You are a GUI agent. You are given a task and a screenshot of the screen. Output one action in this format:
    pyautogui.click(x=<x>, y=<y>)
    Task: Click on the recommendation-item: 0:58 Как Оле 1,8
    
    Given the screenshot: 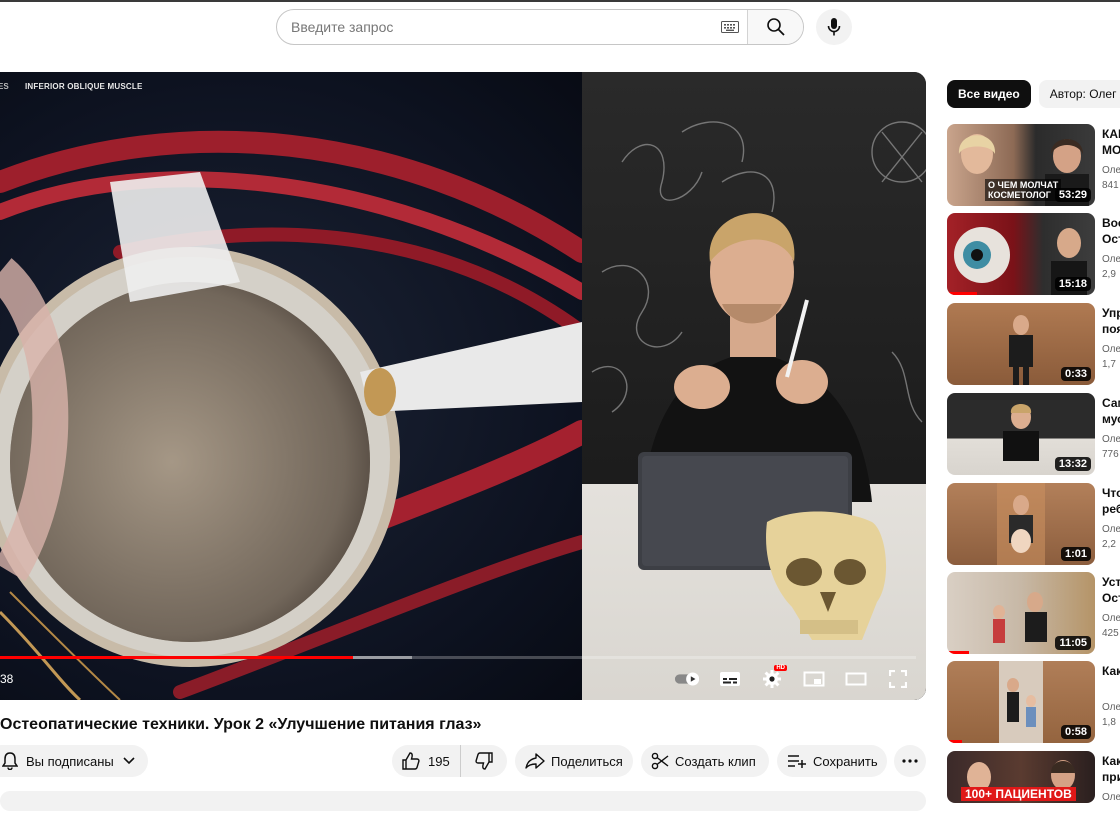 What is the action you would take?
    pyautogui.click(x=1033, y=702)
    